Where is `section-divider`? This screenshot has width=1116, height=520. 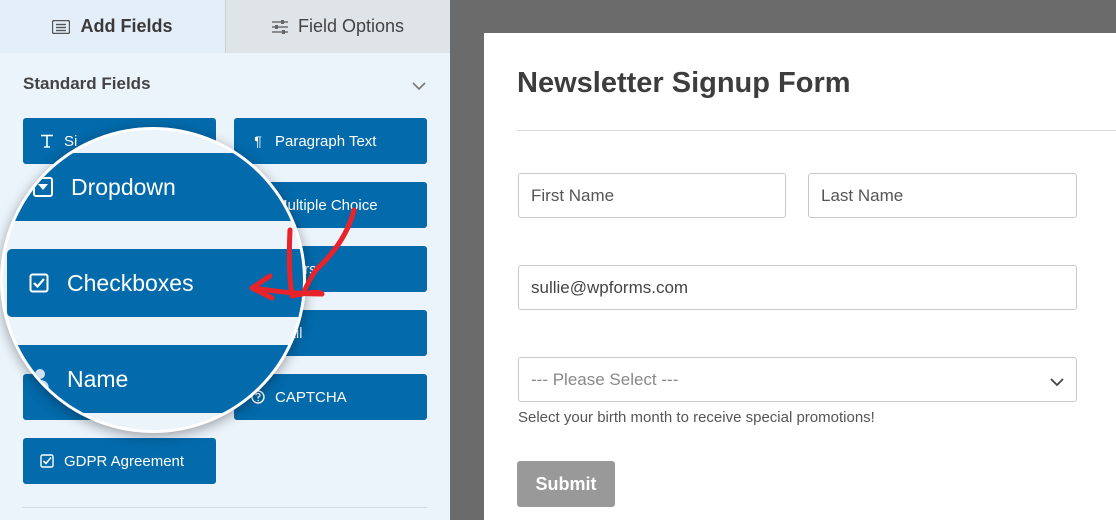
section-divider is located at coordinates (224, 507).